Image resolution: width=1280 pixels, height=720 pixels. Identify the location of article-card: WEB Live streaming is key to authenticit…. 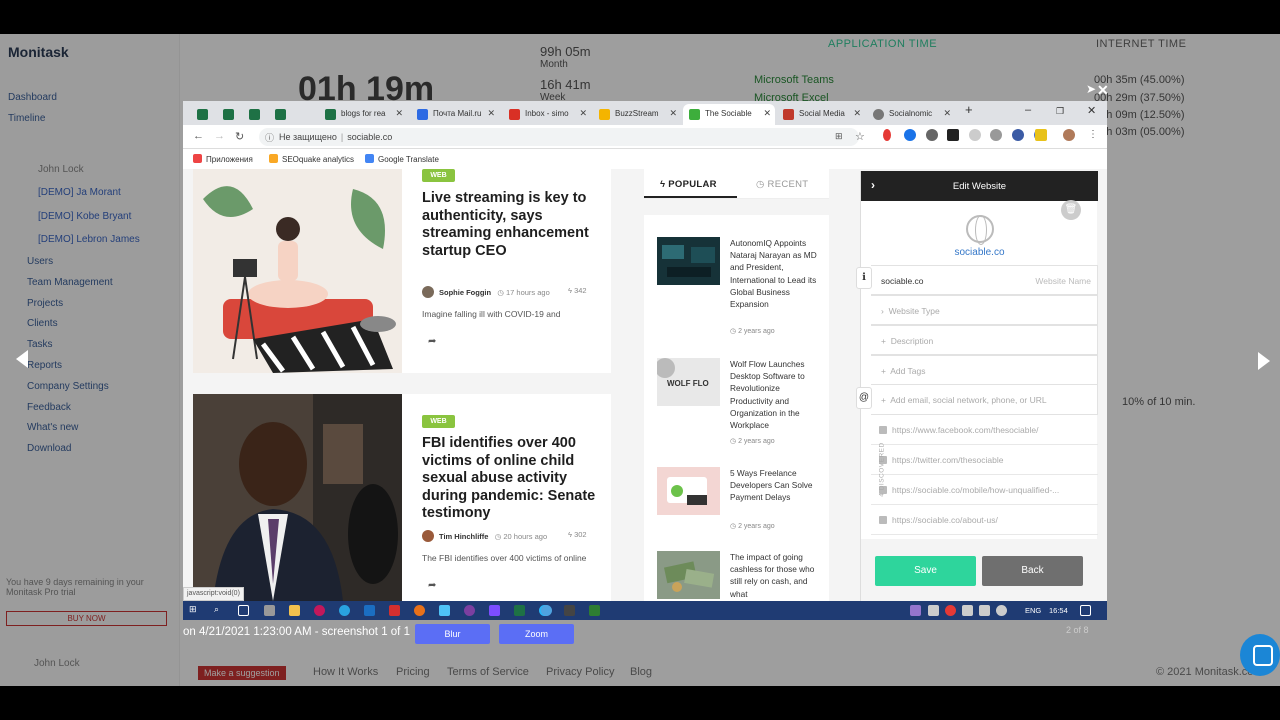
(402, 271).